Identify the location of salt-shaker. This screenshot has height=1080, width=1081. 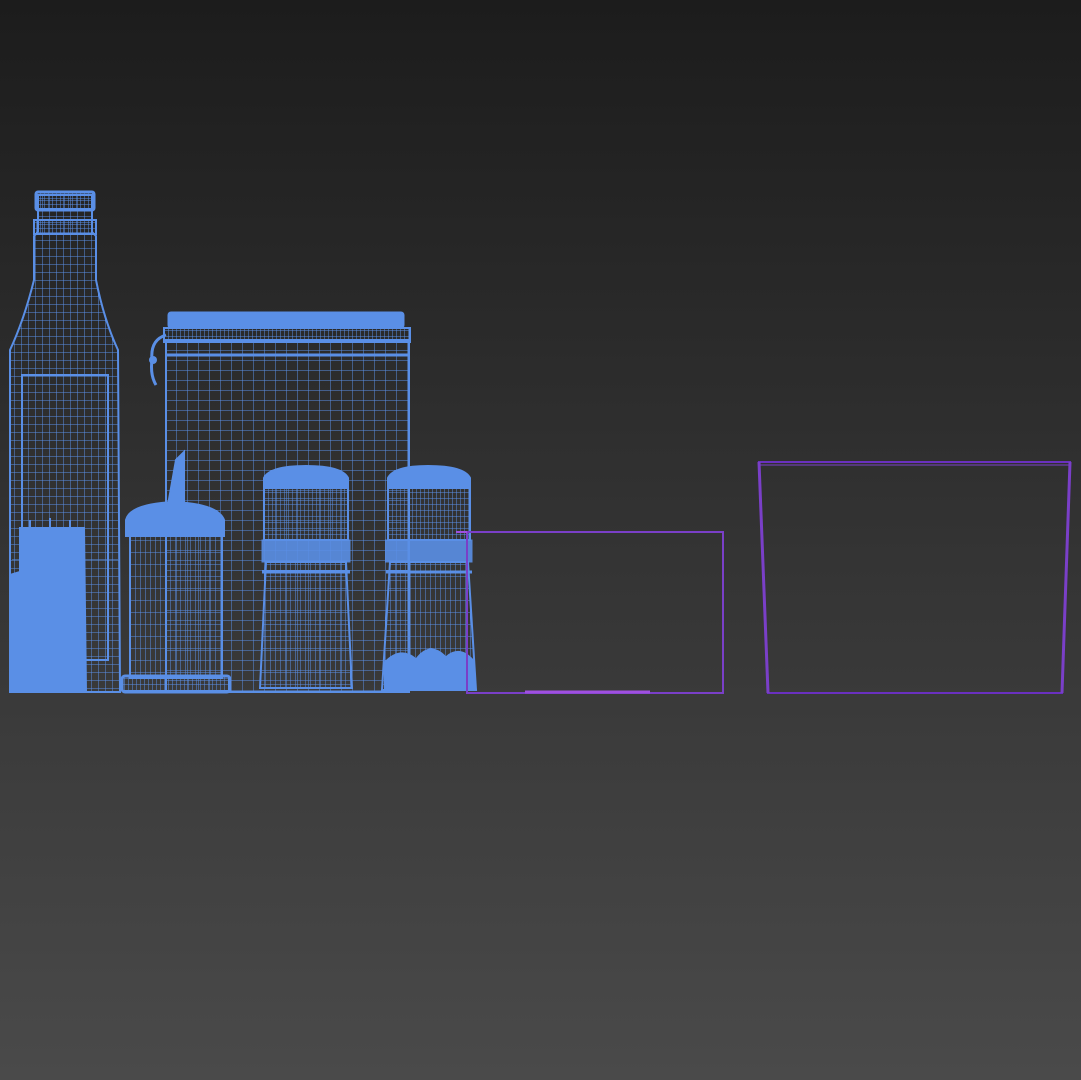
(306, 576).